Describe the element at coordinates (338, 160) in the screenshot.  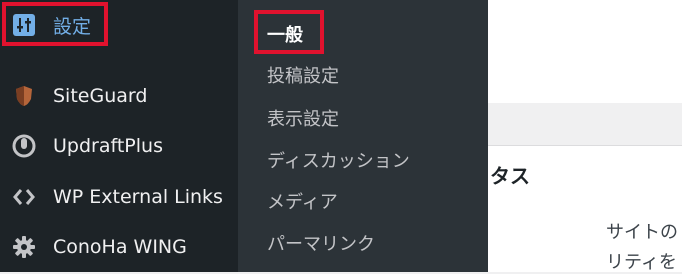
I see `submenu-item-discussion: ディスカッション` at that location.